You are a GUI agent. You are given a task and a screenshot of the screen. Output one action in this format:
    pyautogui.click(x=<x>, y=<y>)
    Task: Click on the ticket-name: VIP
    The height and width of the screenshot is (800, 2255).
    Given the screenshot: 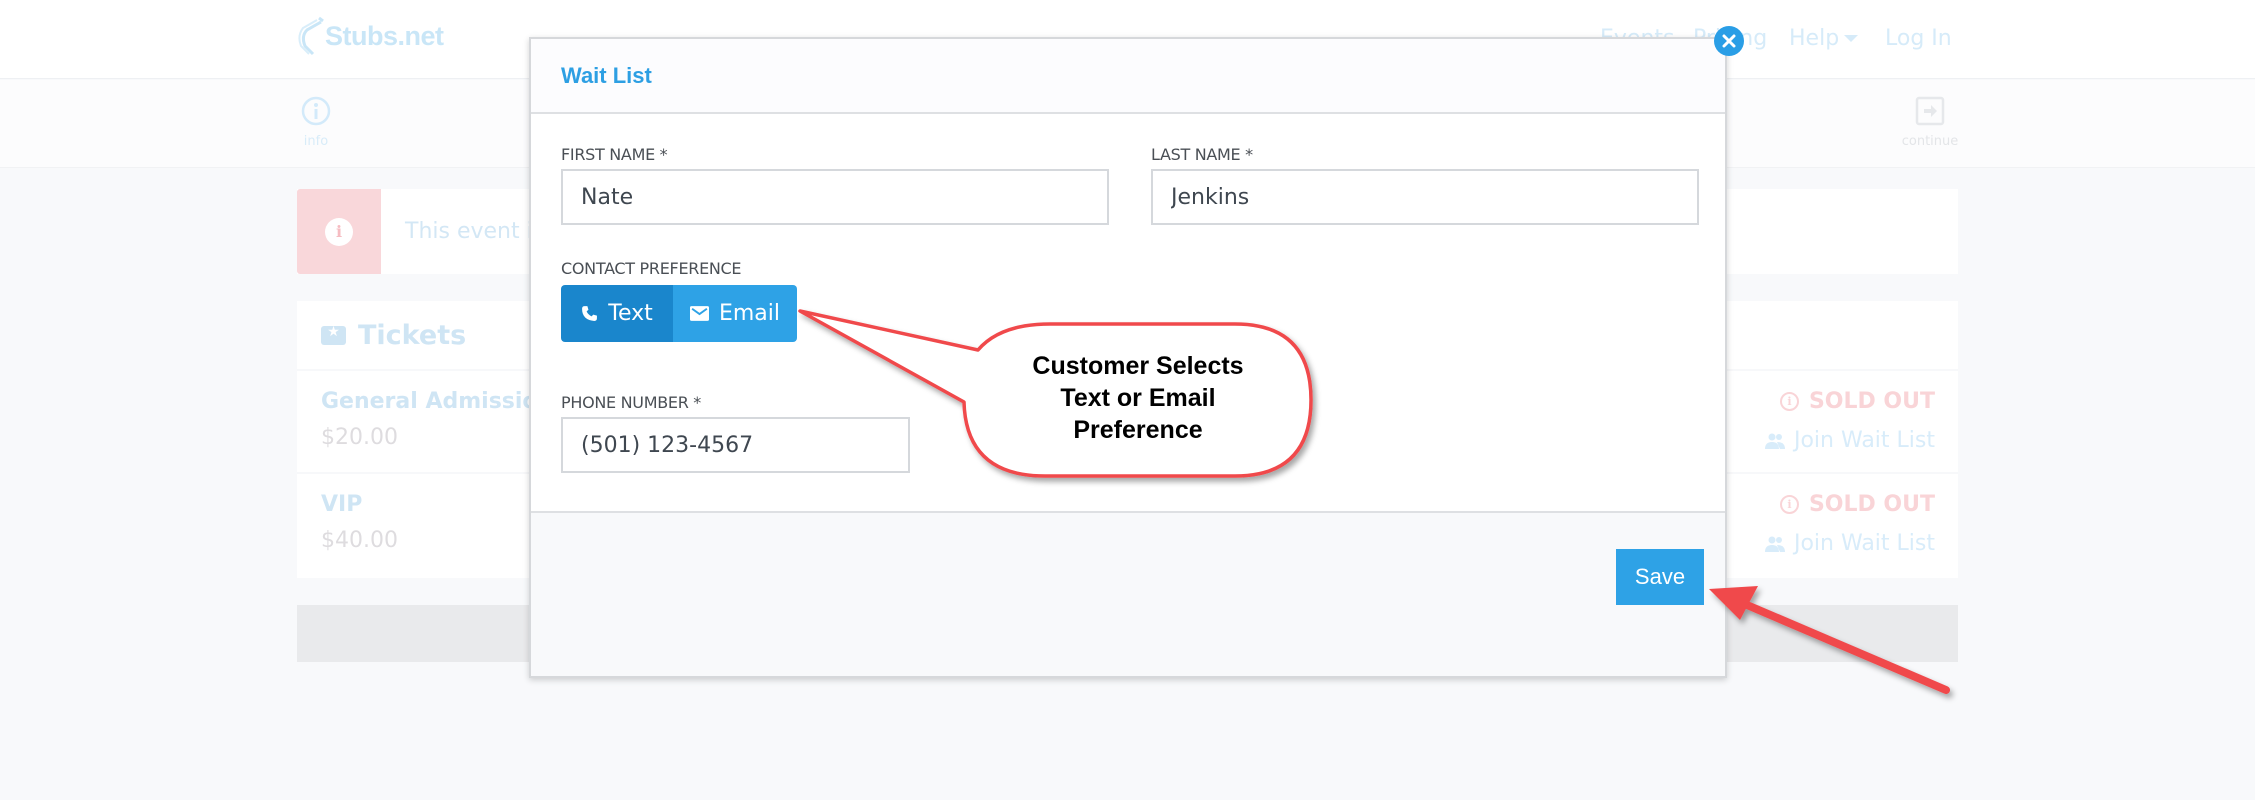 What is the action you would take?
    pyautogui.click(x=342, y=504)
    